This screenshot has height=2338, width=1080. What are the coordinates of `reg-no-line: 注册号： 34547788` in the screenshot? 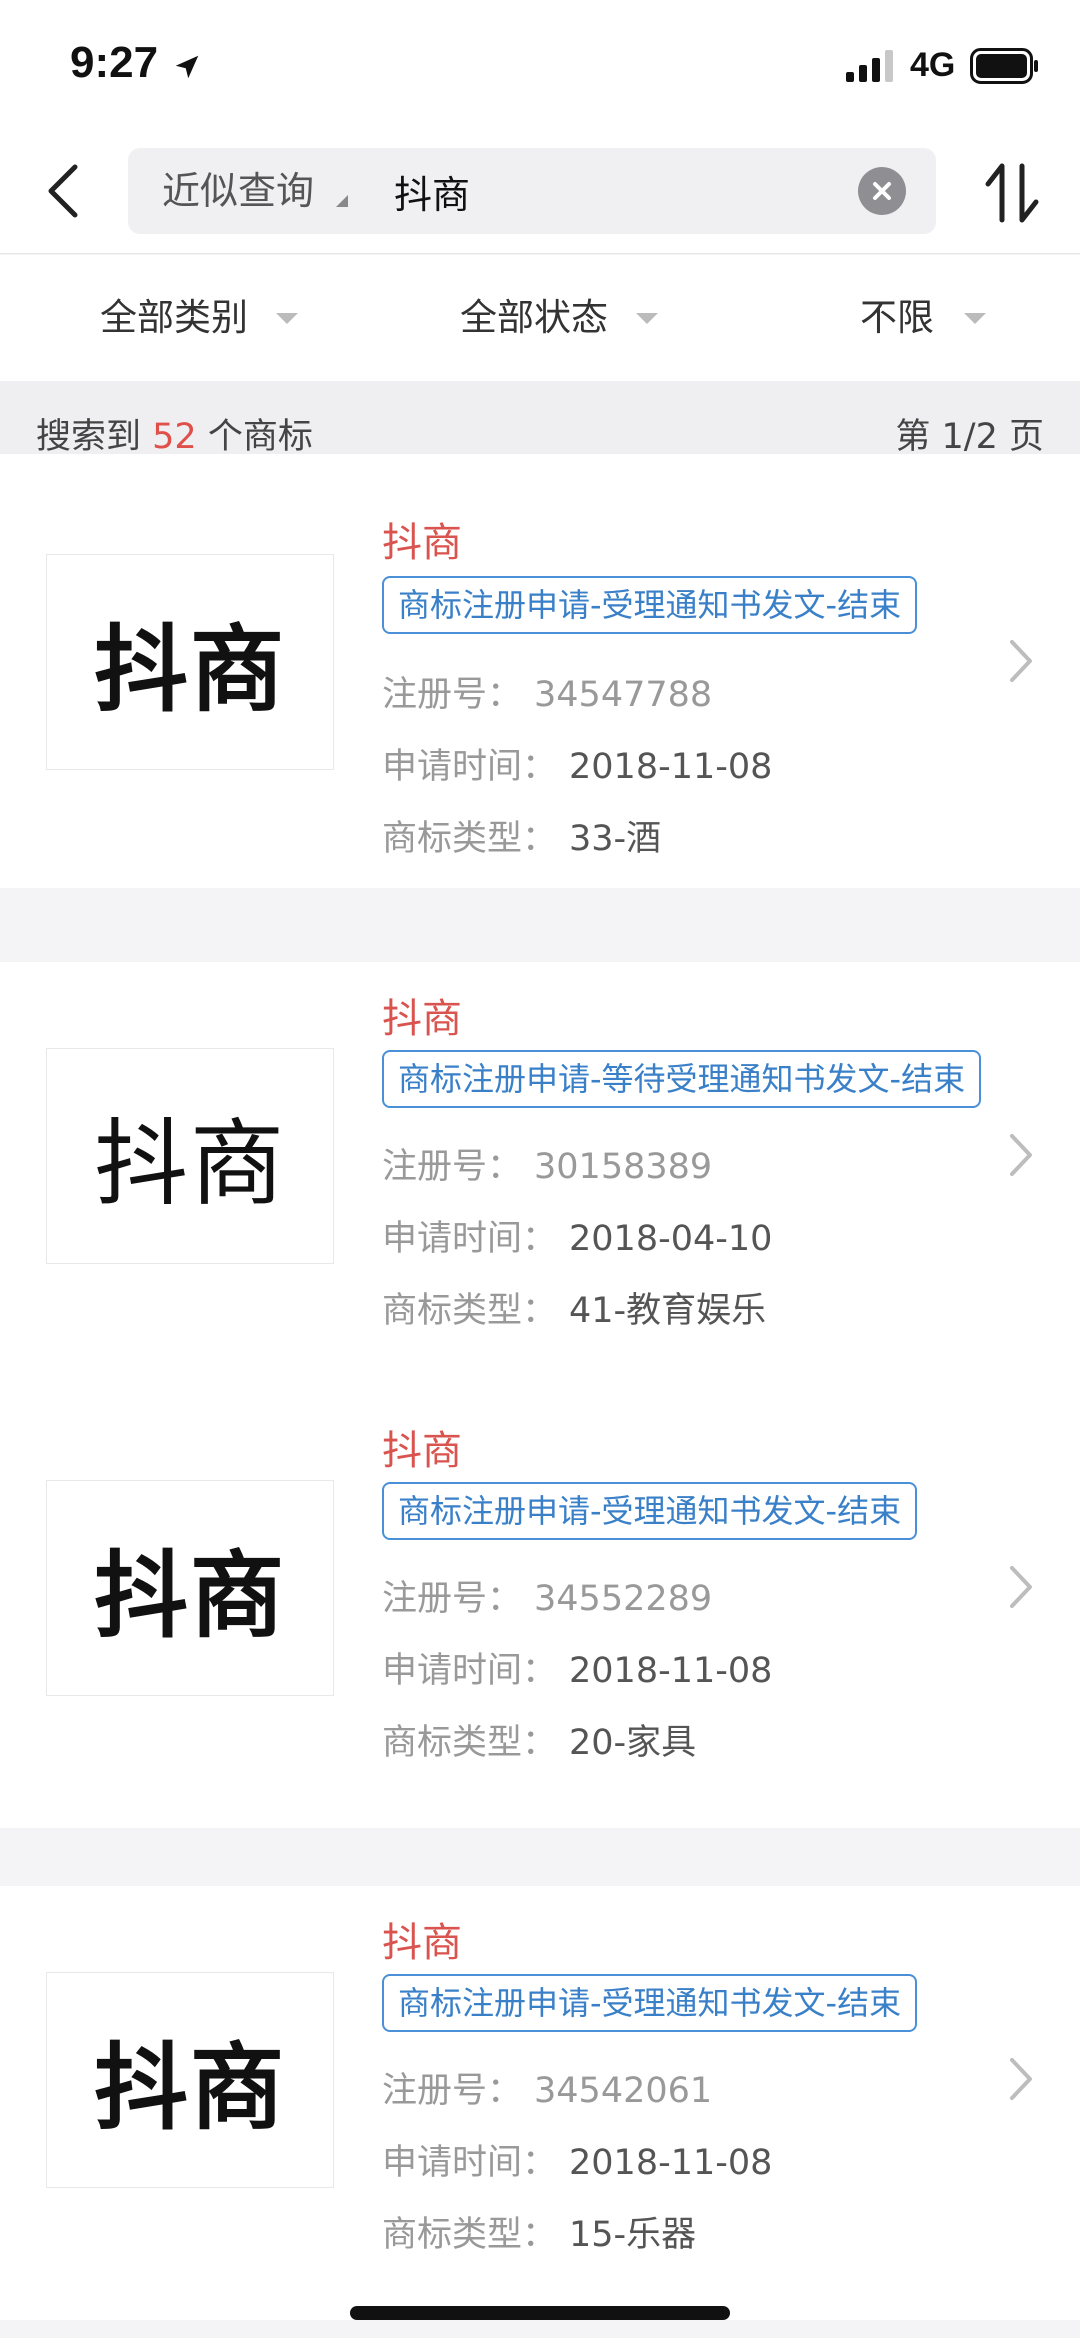 It's located at (547, 691).